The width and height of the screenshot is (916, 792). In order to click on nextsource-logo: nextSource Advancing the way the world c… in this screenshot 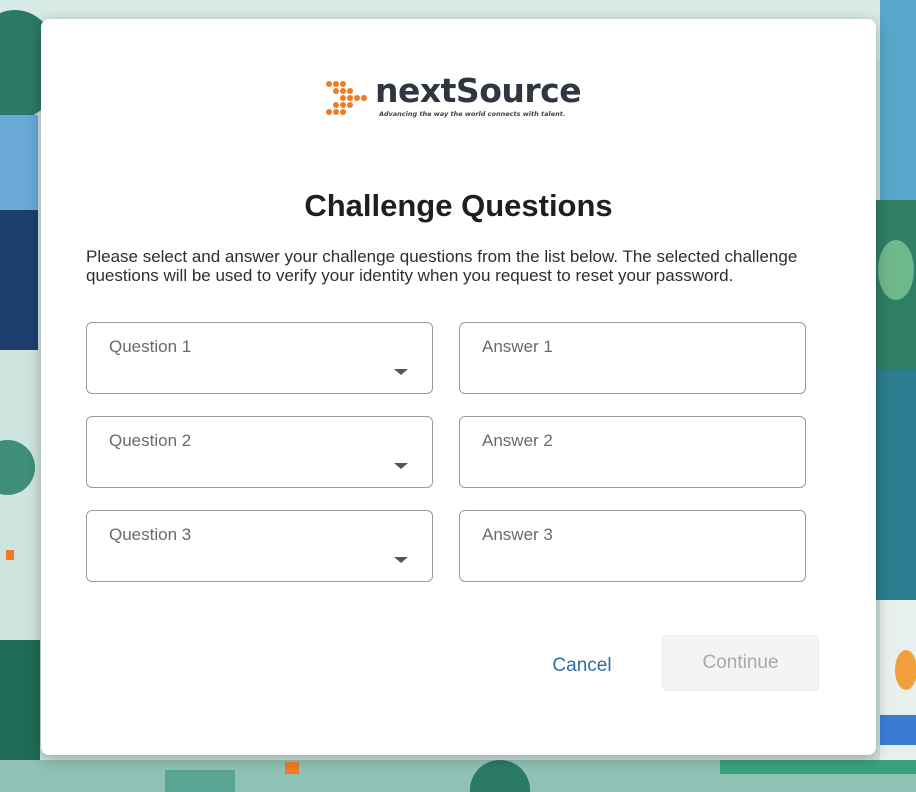, I will do `click(465, 97)`.